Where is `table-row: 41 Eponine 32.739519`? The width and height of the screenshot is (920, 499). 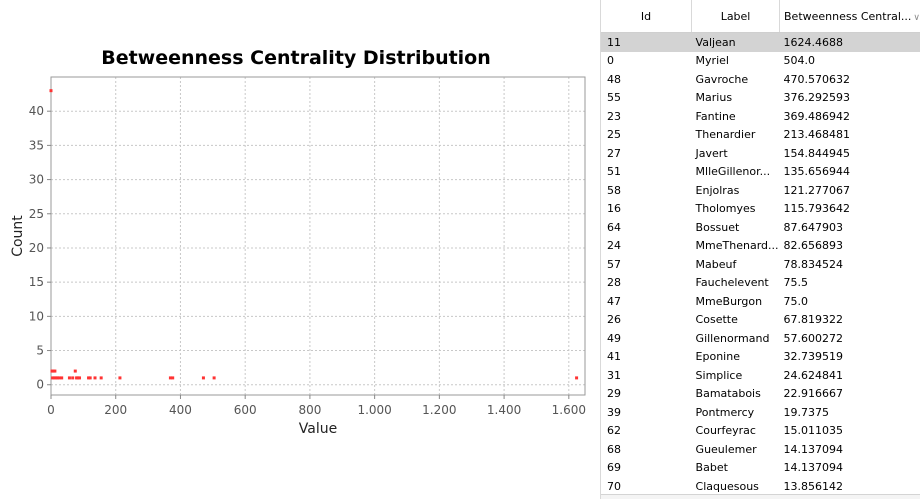
table-row: 41 Eponine 32.739519 is located at coordinates (760, 357).